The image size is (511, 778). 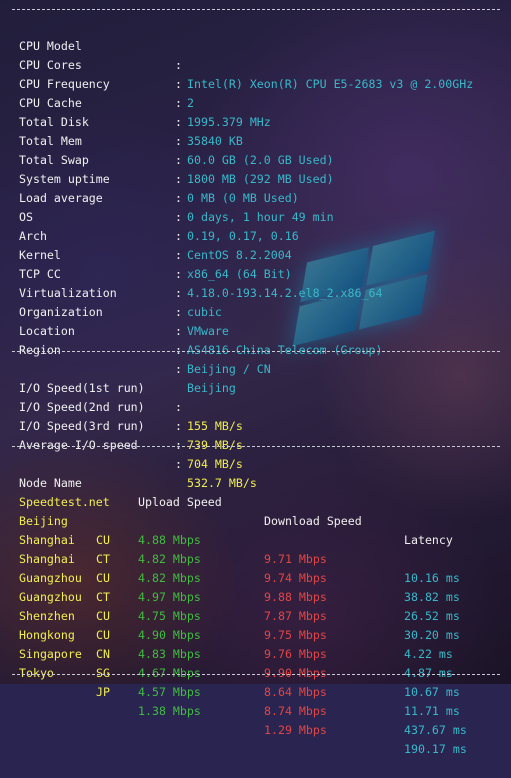 I want to click on latency: 437.67 ms, so click(x=435, y=730).